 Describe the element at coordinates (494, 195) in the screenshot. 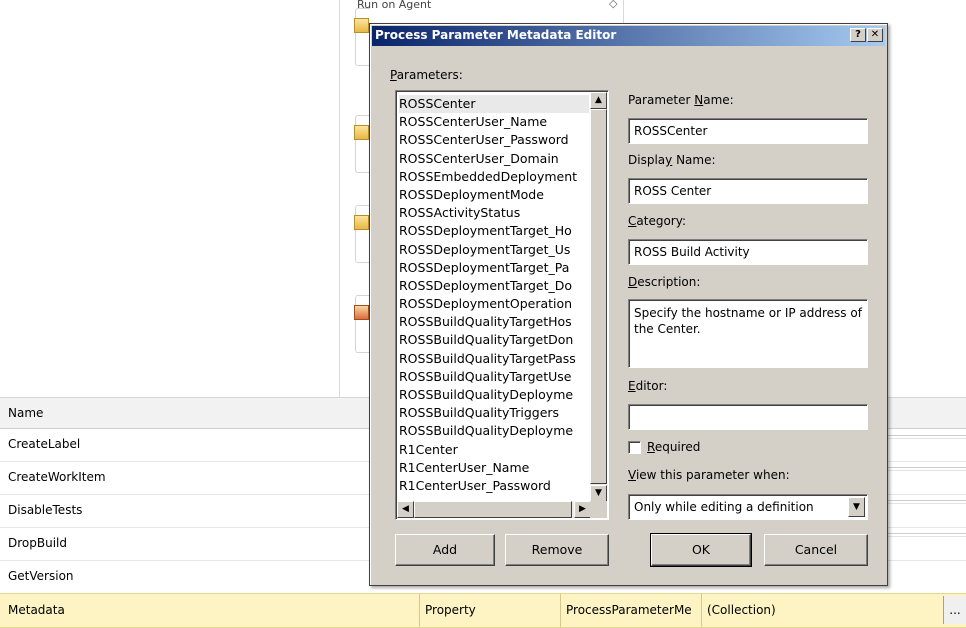

I see `parameter-list-item: ROSSDeploymentMode` at that location.